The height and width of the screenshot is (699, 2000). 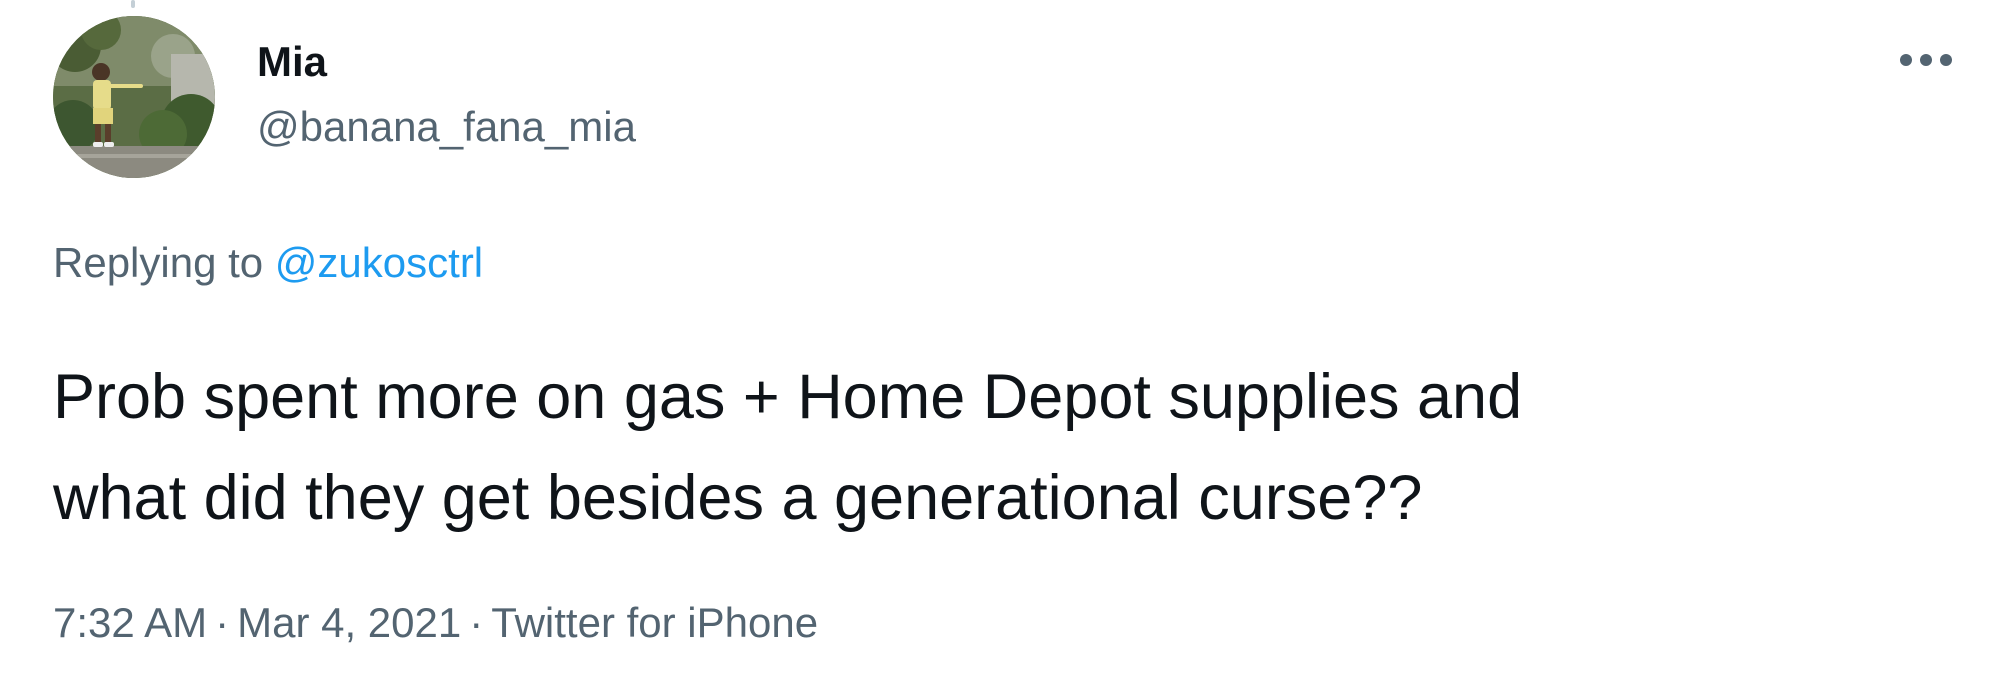 I want to click on reply-context: Replying to @zukosctrl, so click(x=268, y=263).